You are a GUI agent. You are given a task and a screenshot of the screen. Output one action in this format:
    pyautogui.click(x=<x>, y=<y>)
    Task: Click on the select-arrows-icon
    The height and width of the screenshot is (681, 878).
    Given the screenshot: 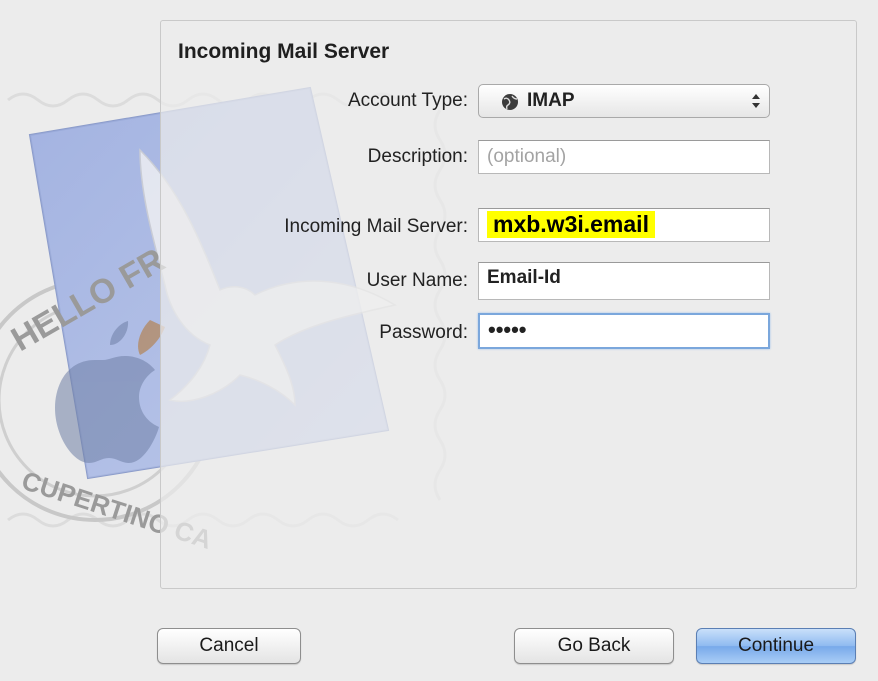 What is the action you would take?
    pyautogui.click(x=756, y=101)
    